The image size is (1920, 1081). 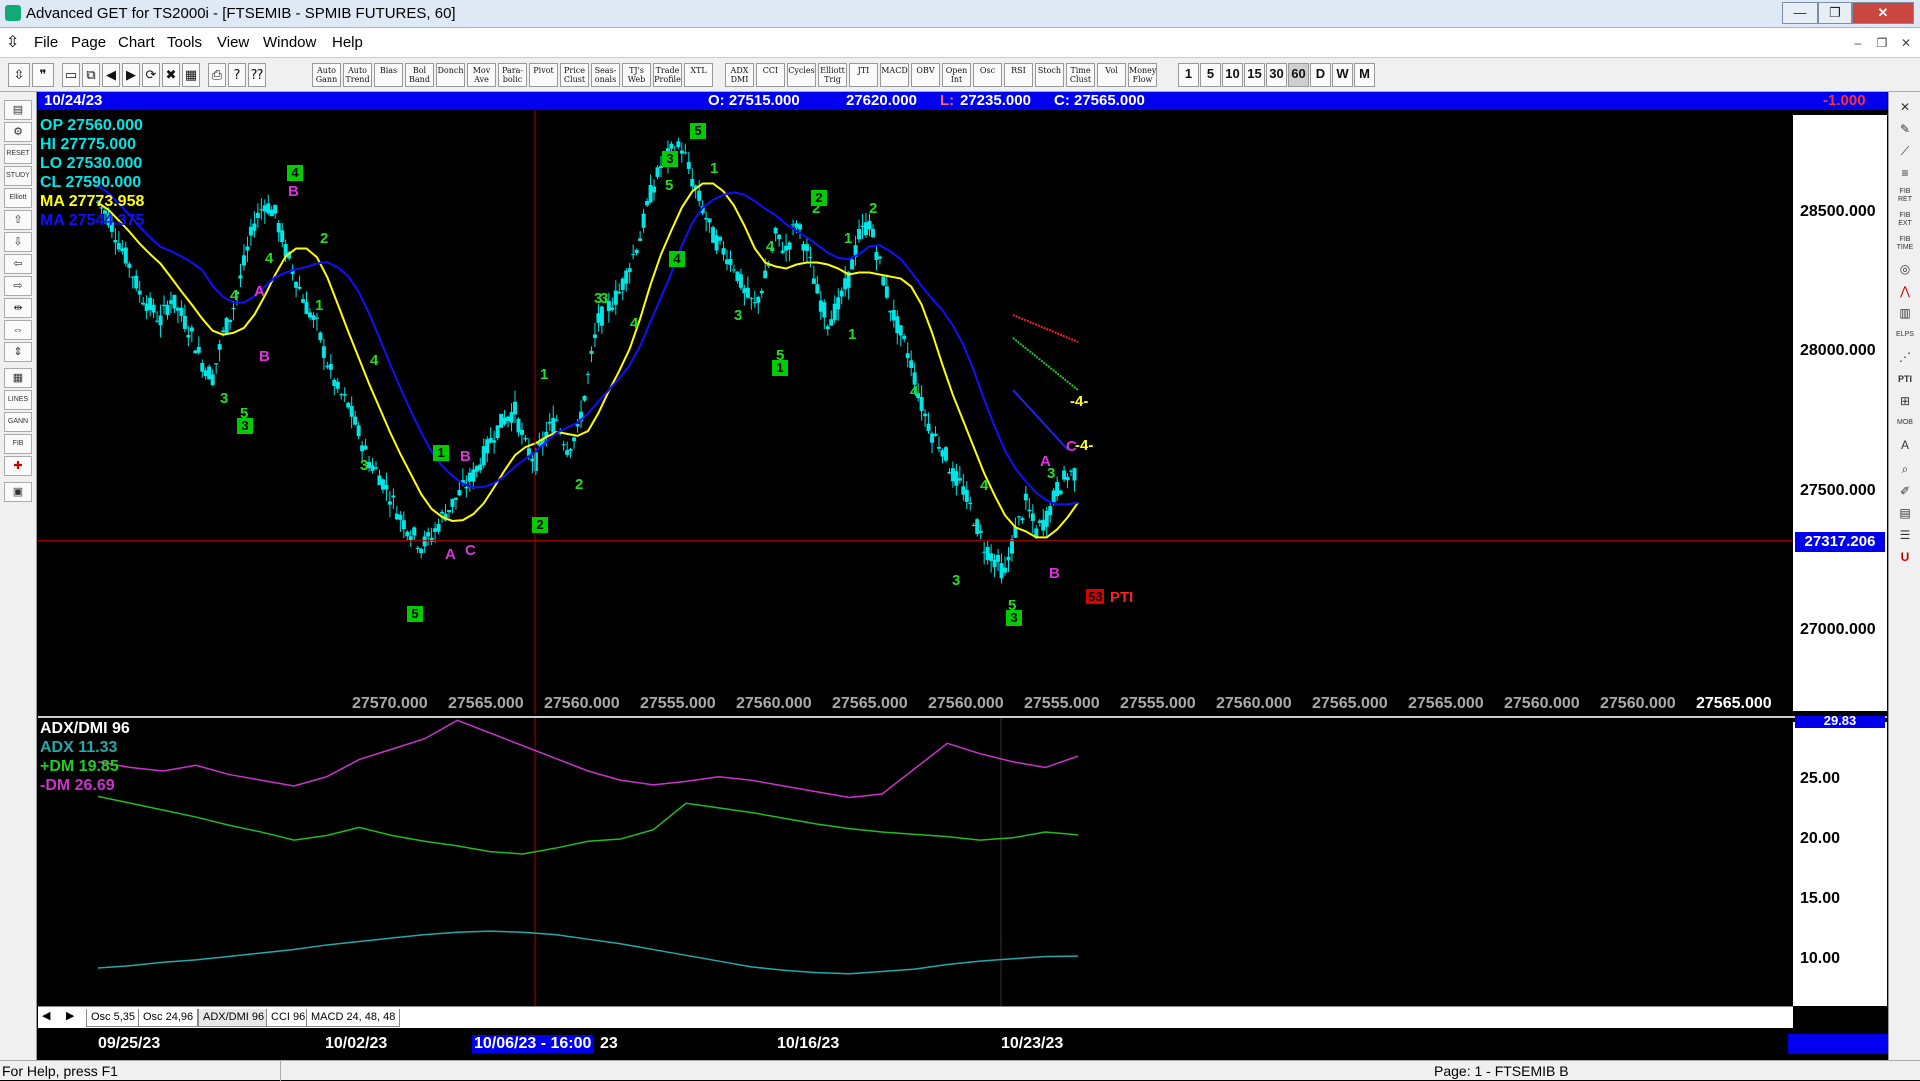 I want to click on new-page-icon: ▭, so click(x=71, y=75).